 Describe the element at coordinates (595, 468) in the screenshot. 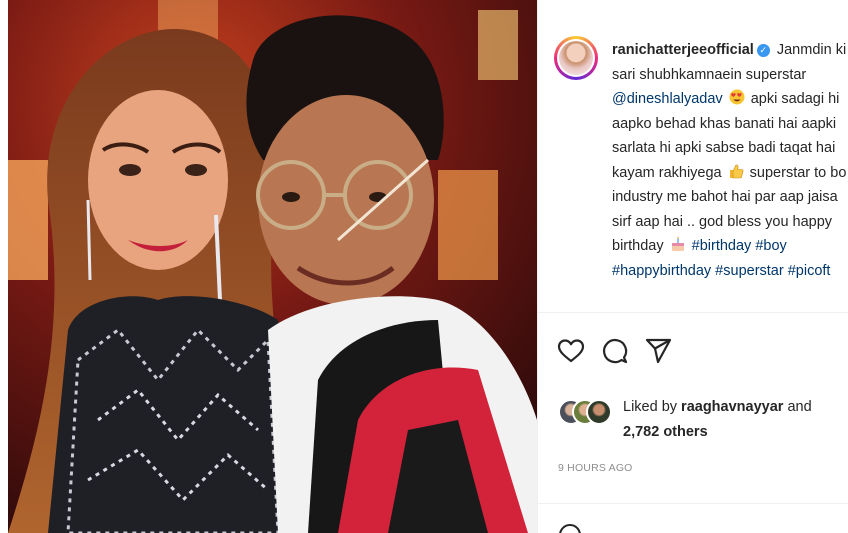

I see `post-timestamp: 9 HOURS AGO` at that location.